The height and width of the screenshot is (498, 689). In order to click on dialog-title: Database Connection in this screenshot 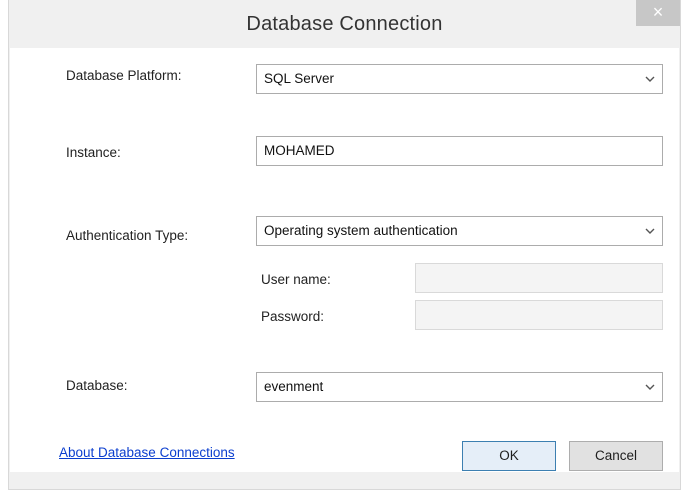, I will do `click(344, 24)`.